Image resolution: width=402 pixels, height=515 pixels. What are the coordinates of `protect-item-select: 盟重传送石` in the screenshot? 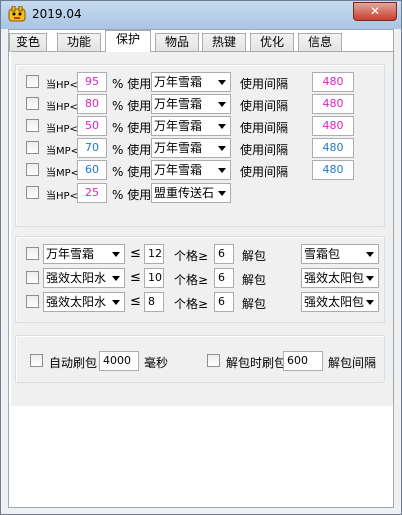 It's located at (191, 193).